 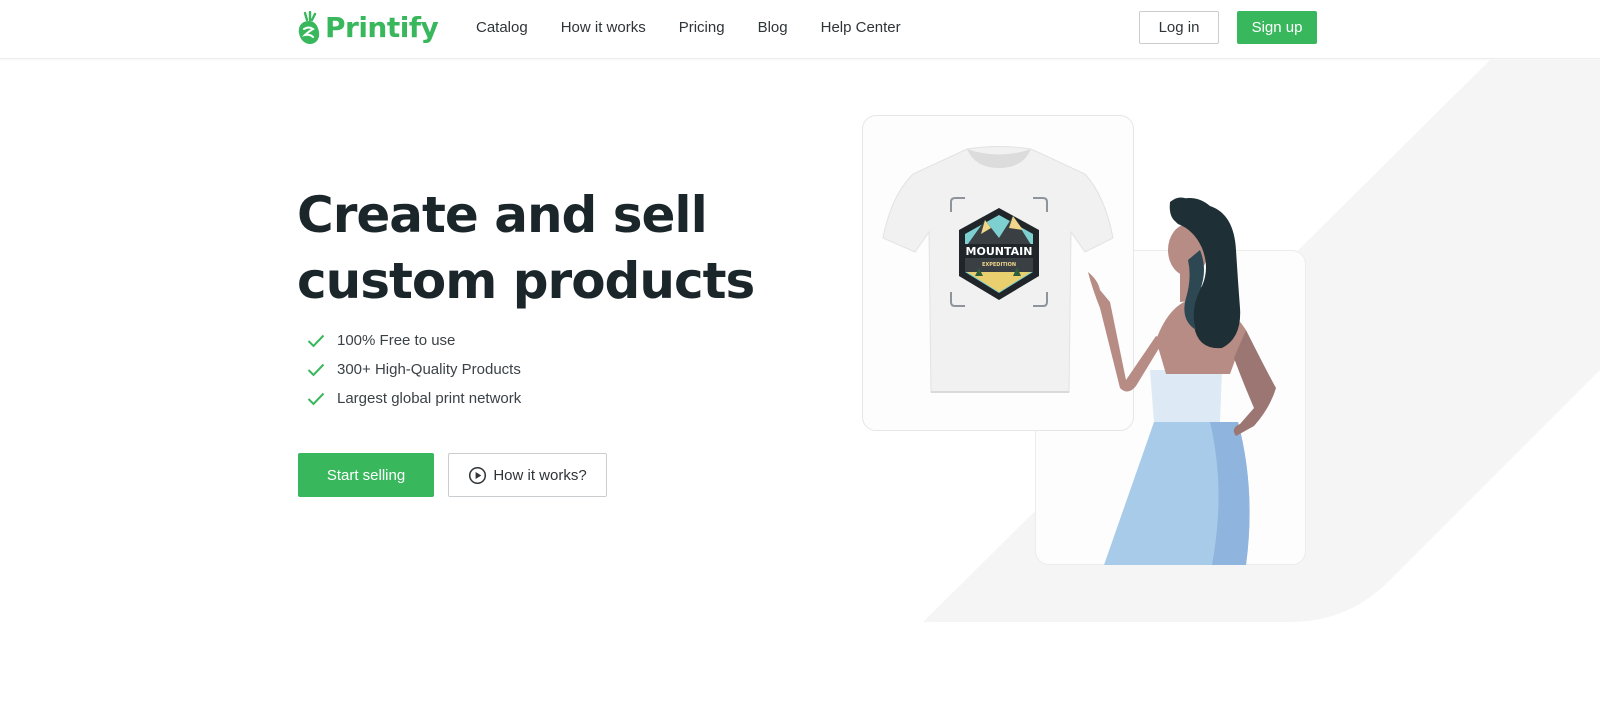 I want to click on how-it-works-label: How it works?, so click(x=540, y=475).